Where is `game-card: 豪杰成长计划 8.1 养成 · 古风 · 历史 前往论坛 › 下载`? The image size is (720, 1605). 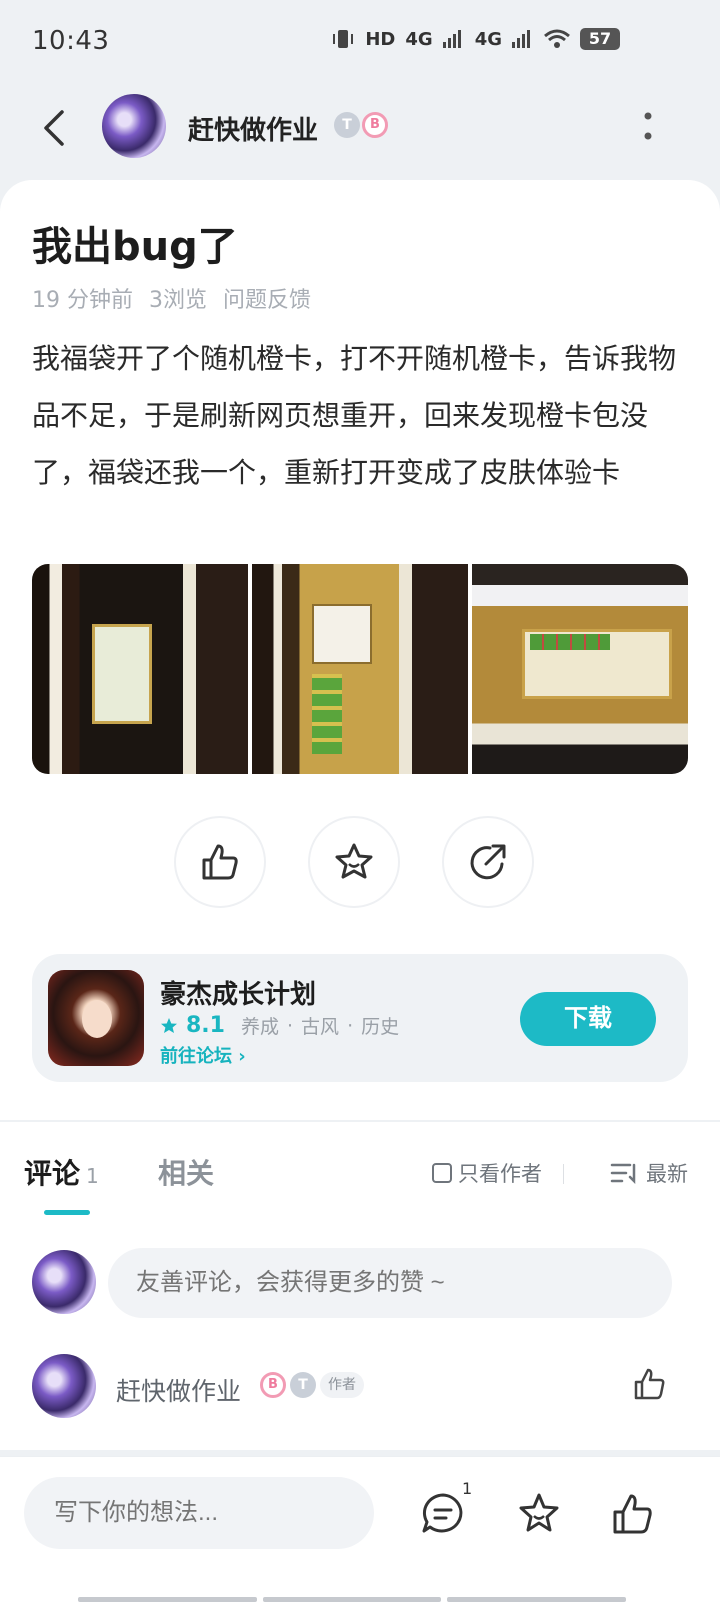
game-card: 豪杰成长计划 8.1 养成 · 古风 · 历史 前往论坛 › 下载 is located at coordinates (360, 1018).